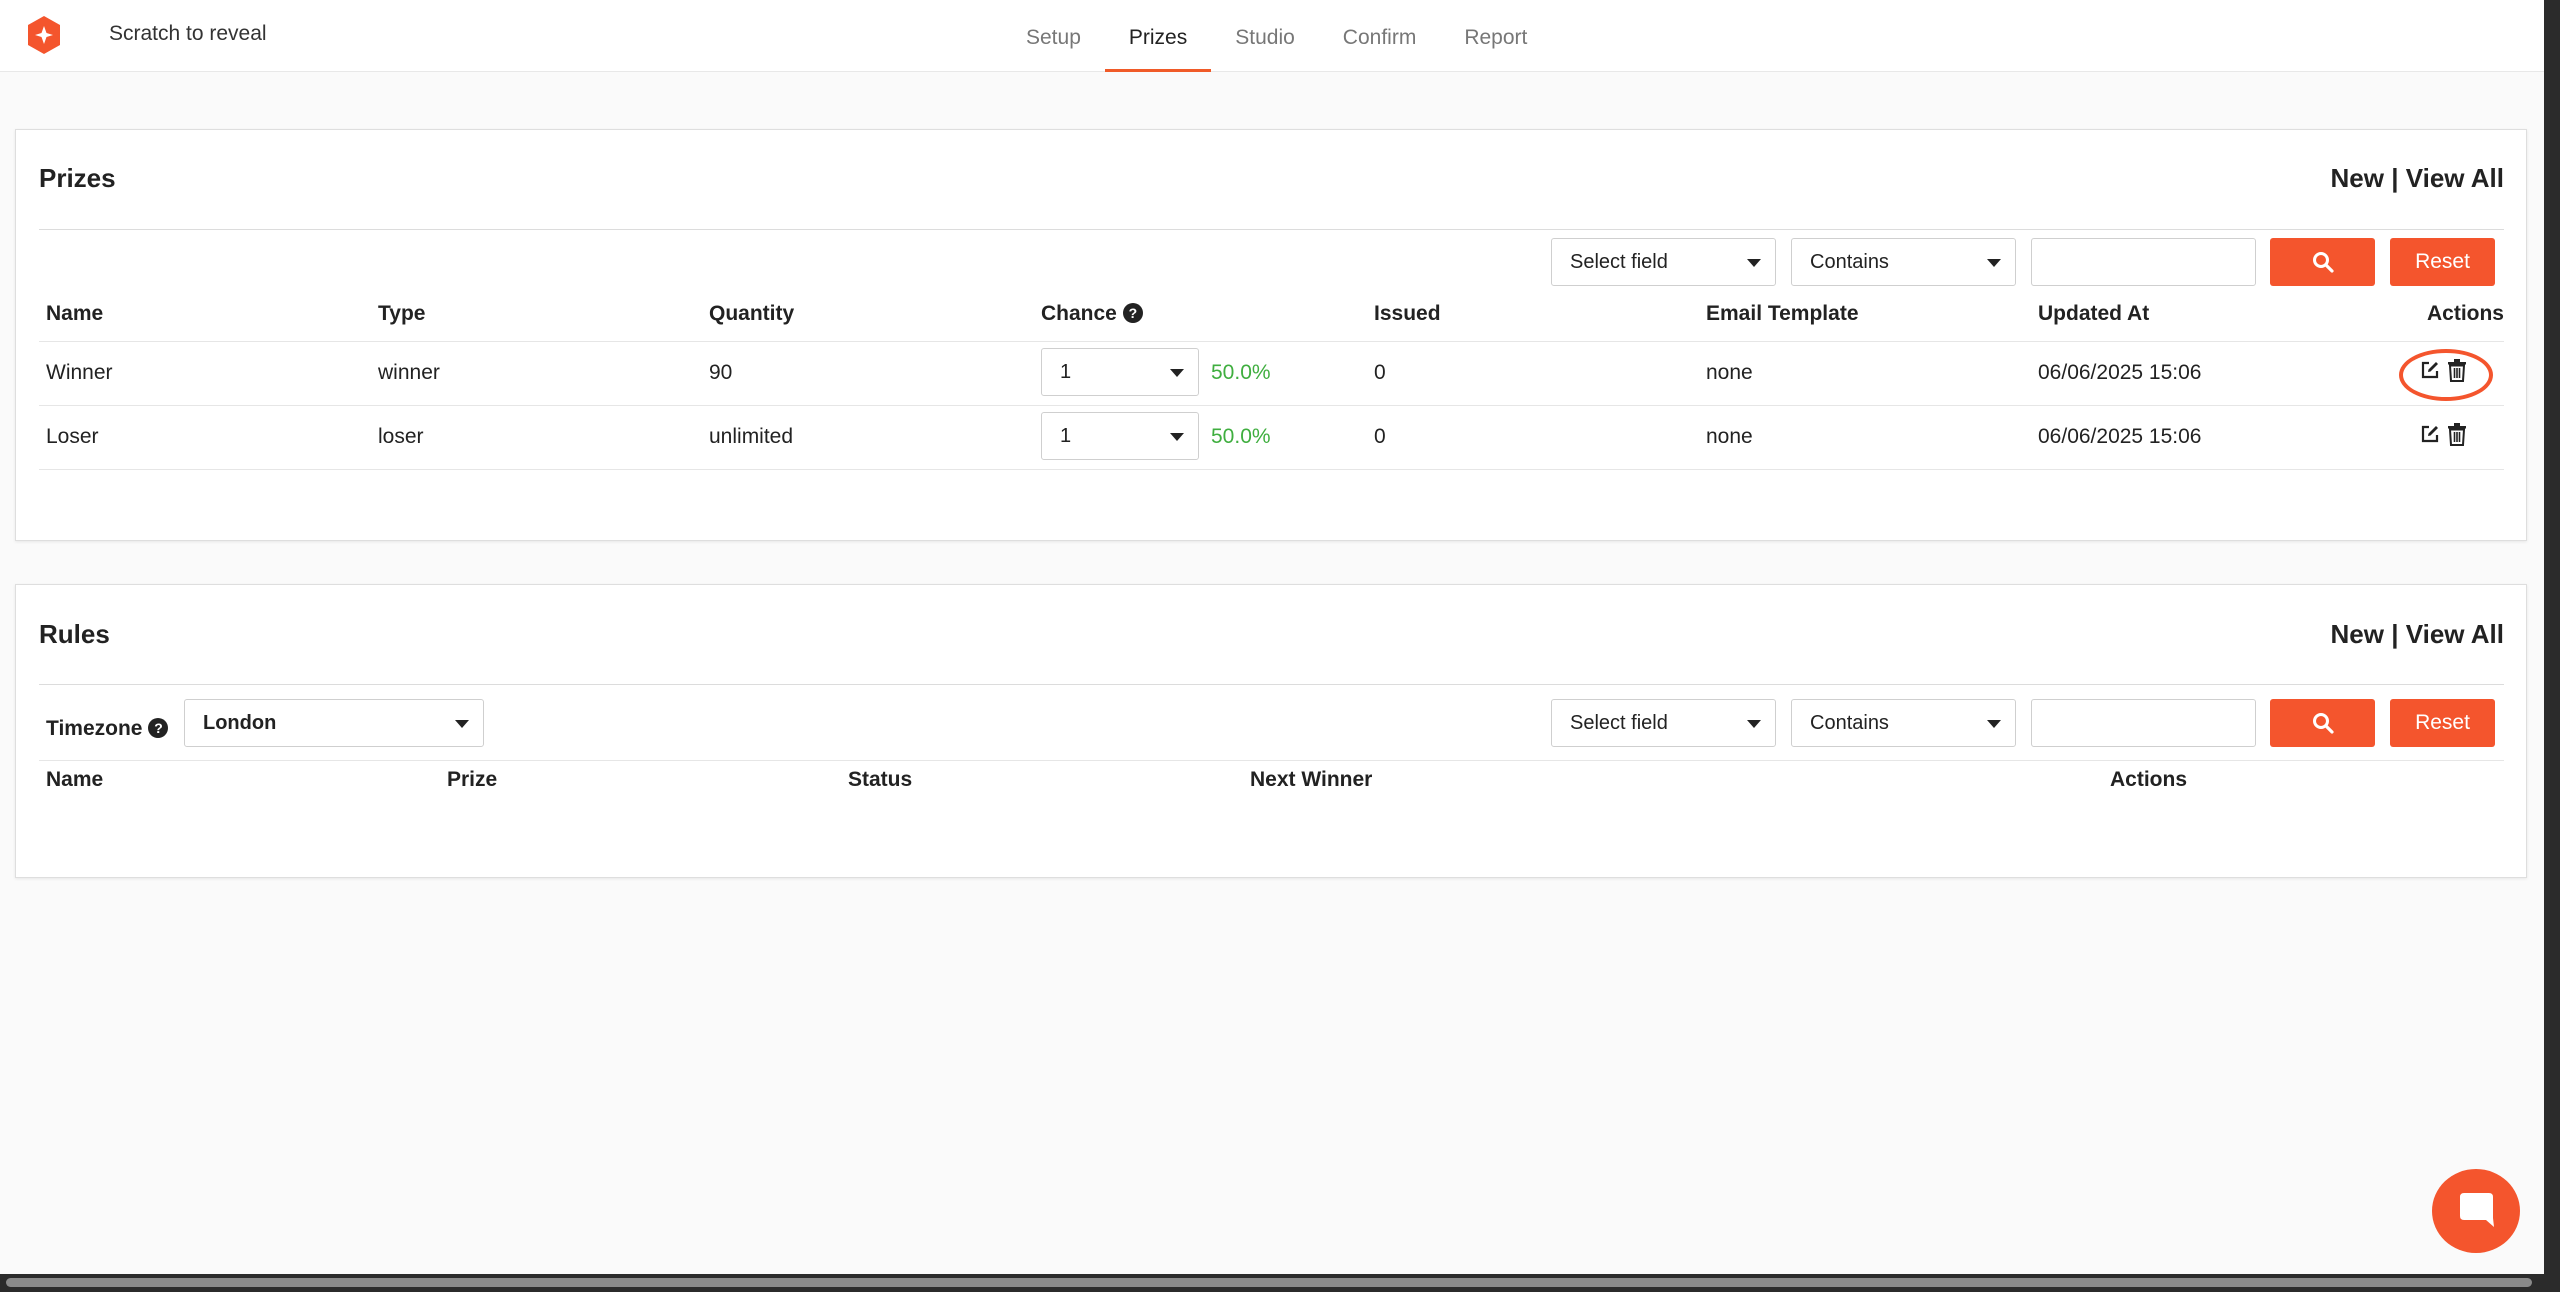 The width and height of the screenshot is (2560, 1292). Describe the element at coordinates (188, 33) in the screenshot. I see `app-title: Scratch to reveal` at that location.